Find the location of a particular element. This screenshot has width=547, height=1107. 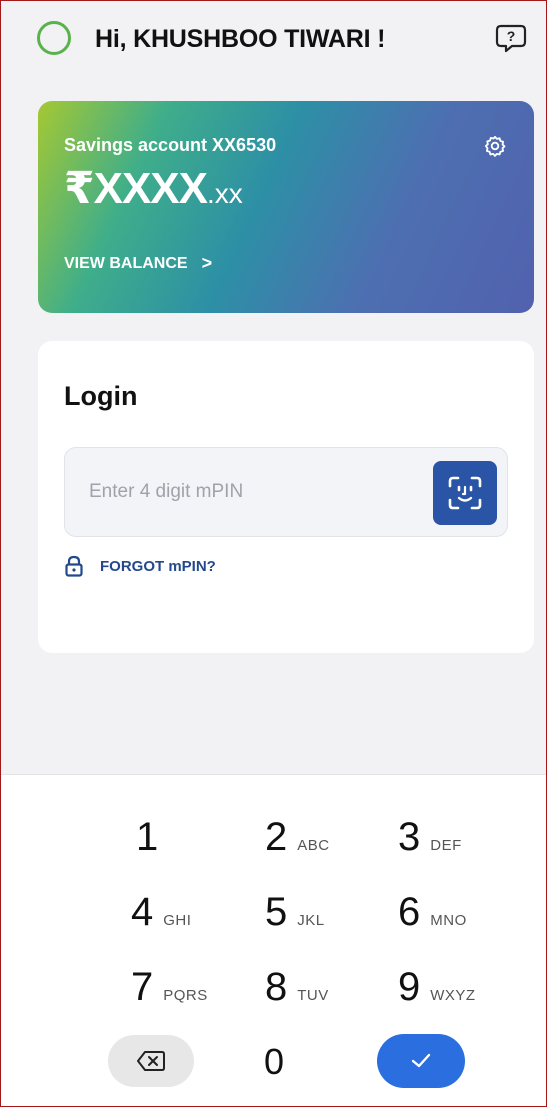

key-number: 2 is located at coordinates (276, 837).